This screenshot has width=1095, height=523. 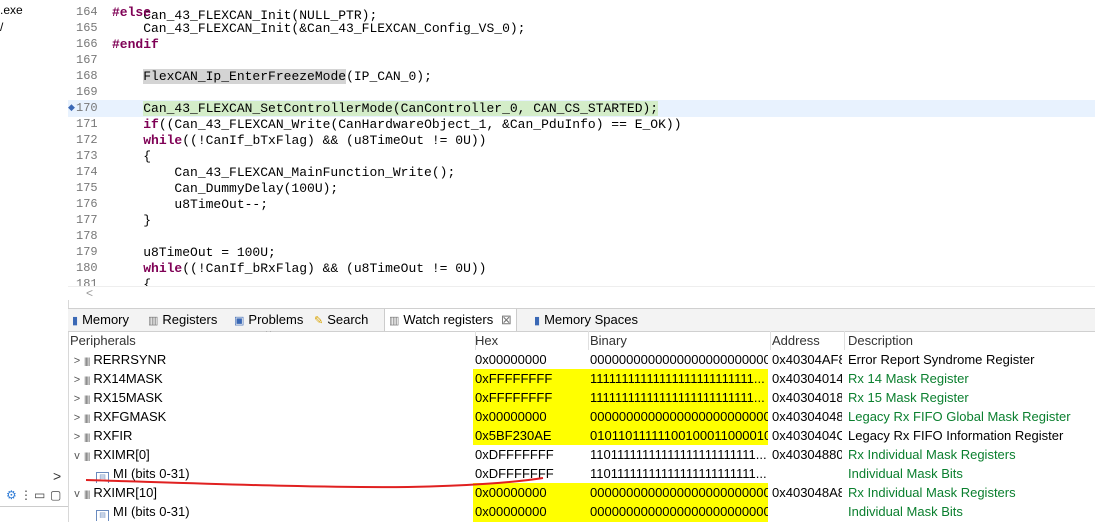 What do you see at coordinates (268, 320) in the screenshot?
I see `tab-problems: ▣ Problems` at bounding box center [268, 320].